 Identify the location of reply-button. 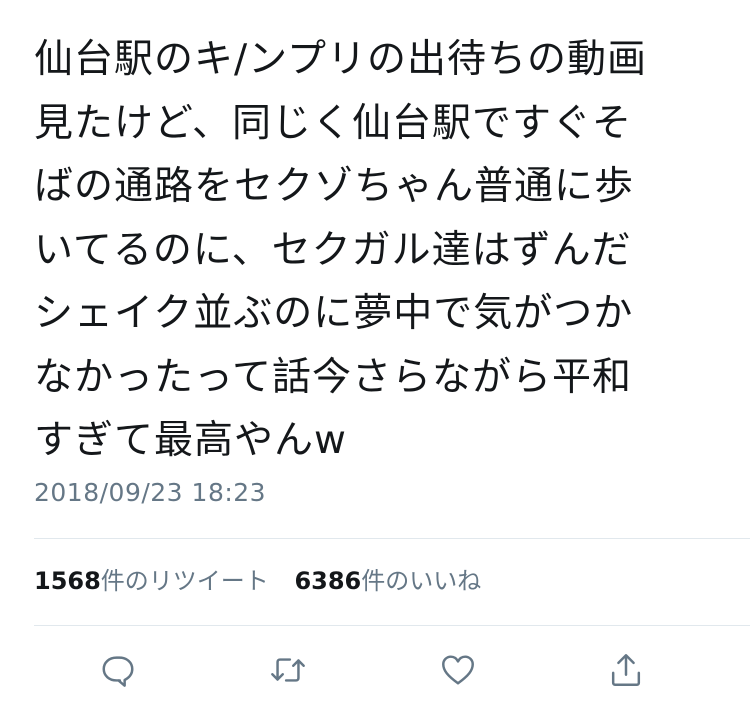
(118, 670).